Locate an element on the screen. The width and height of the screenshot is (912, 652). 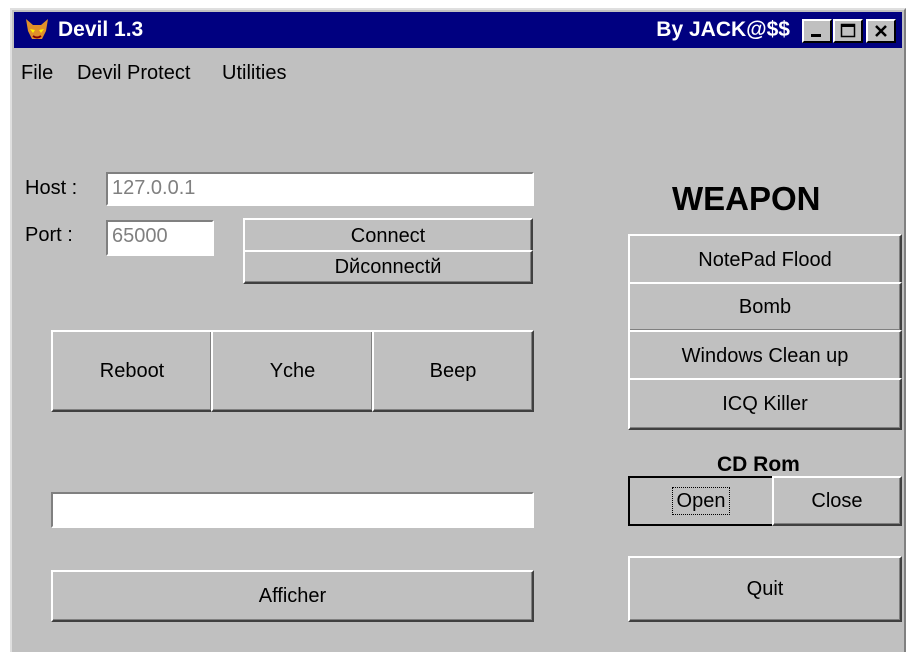
window-author: By JACK@$$ is located at coordinates (723, 29).